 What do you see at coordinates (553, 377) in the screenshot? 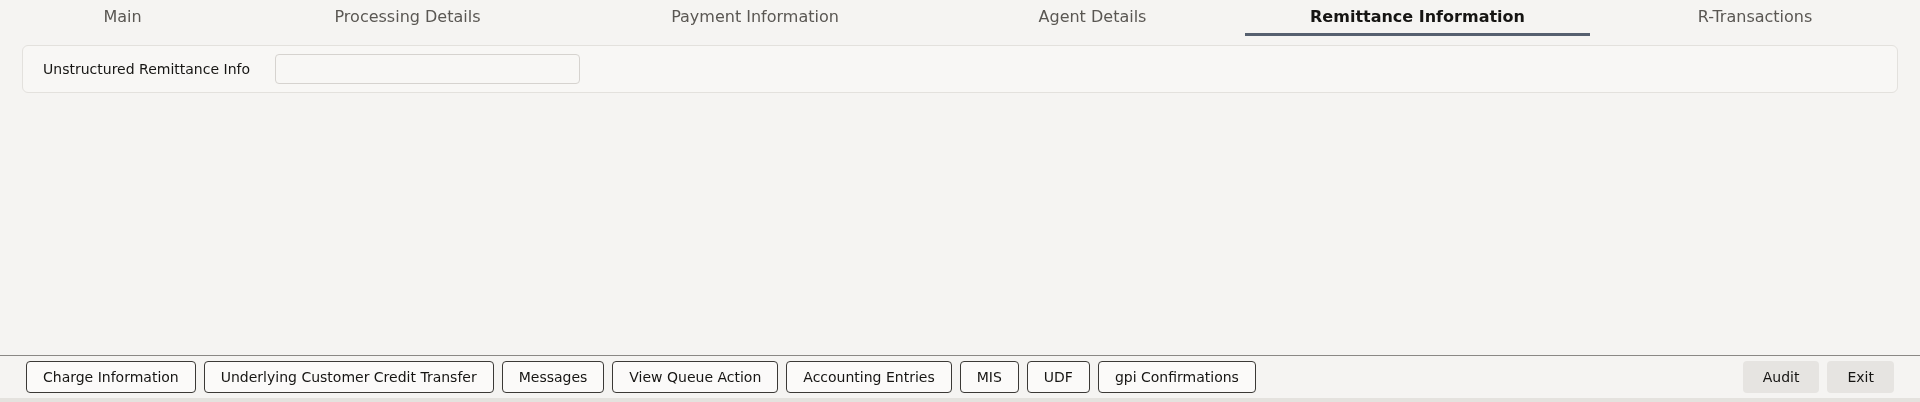
I see `footer-button: Messages` at bounding box center [553, 377].